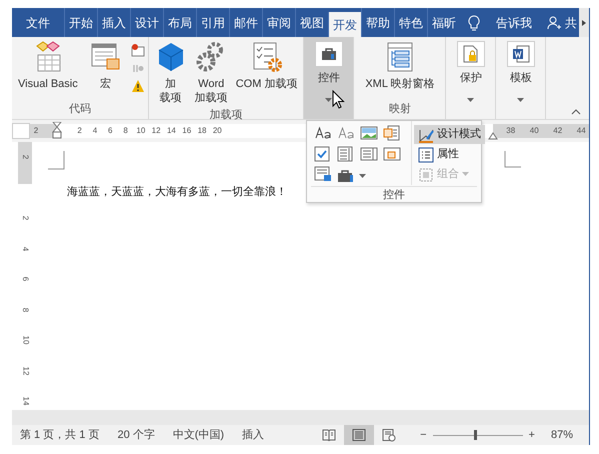 This screenshot has width=599, height=454. Describe the element at coordinates (136, 435) in the screenshot. I see `status-text: 20 个字` at that location.